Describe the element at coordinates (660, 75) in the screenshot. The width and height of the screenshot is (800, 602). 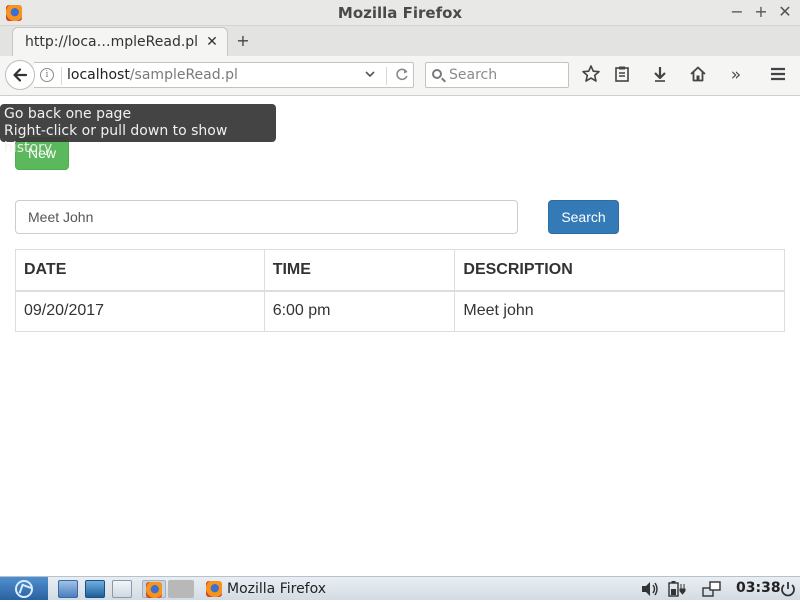
I see `download-icon` at that location.